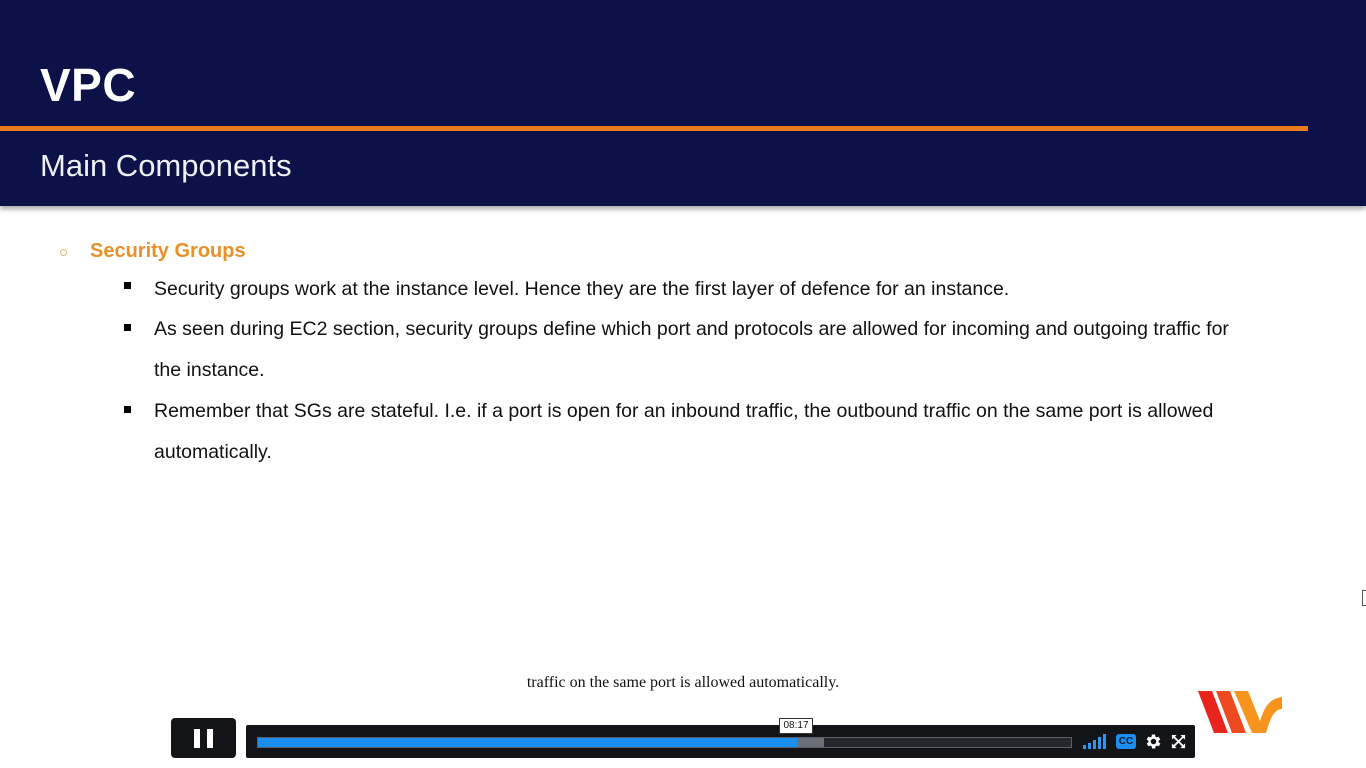 This screenshot has width=1366, height=768. I want to click on slide-subtitle: Main Components, so click(166, 165).